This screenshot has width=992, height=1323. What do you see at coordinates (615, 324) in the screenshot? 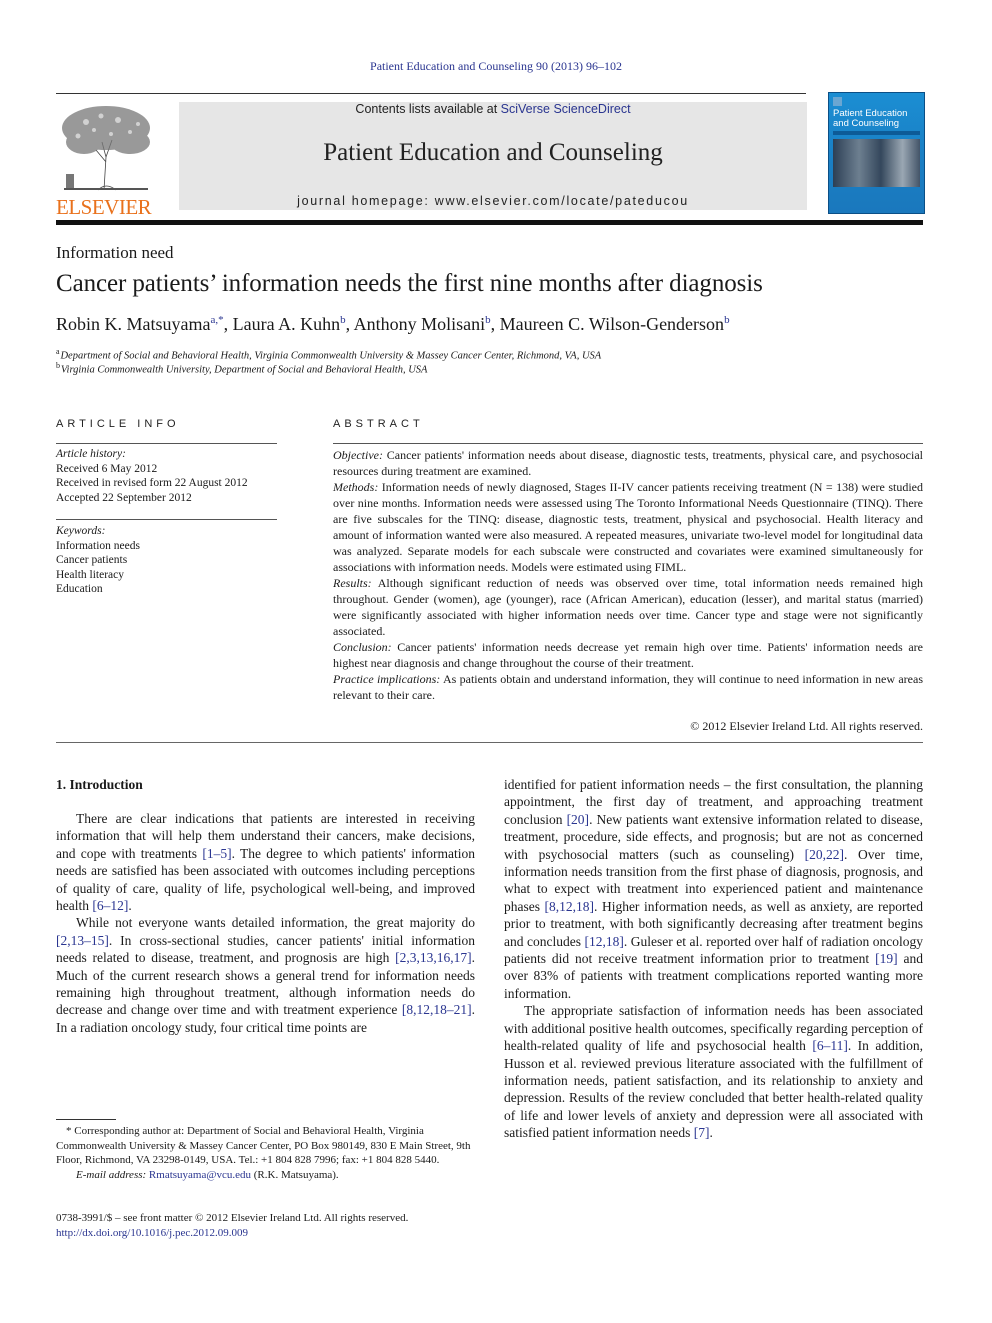
I see `author: Maureen C. Wilson-Gendersonb` at bounding box center [615, 324].